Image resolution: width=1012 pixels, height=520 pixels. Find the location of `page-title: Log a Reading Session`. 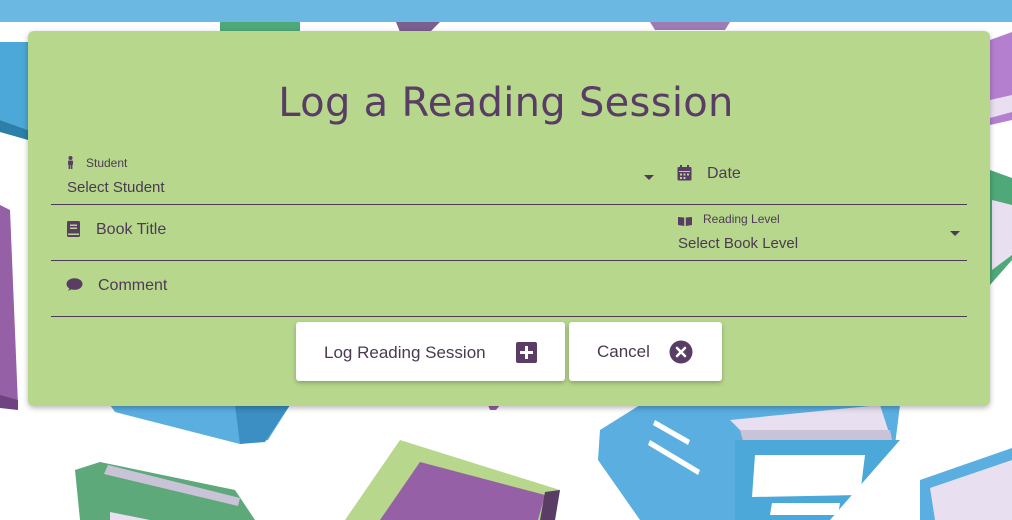

page-title: Log a Reading Session is located at coordinates (506, 103).